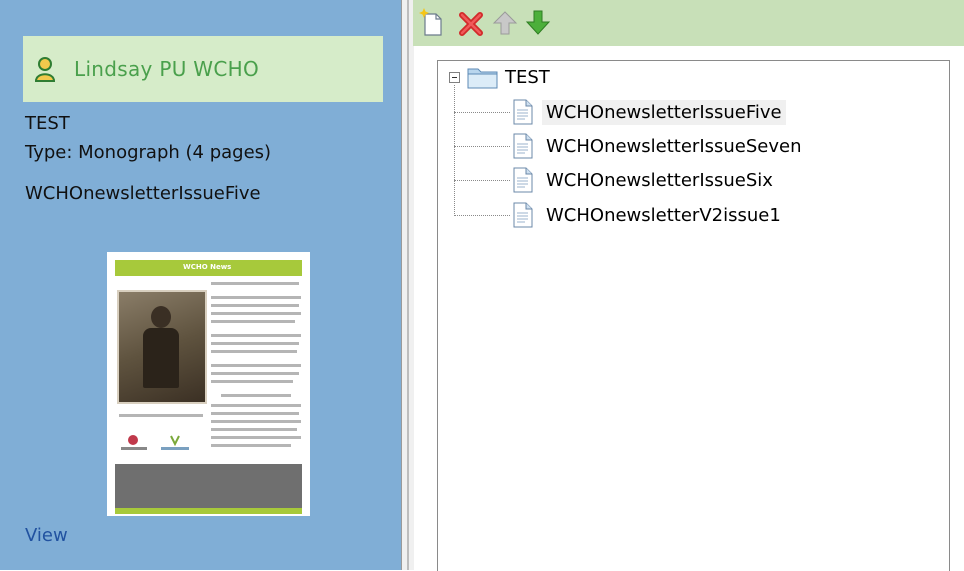 This screenshot has width=964, height=571. Describe the element at coordinates (482, 78) in the screenshot. I see `folder-icon` at that location.